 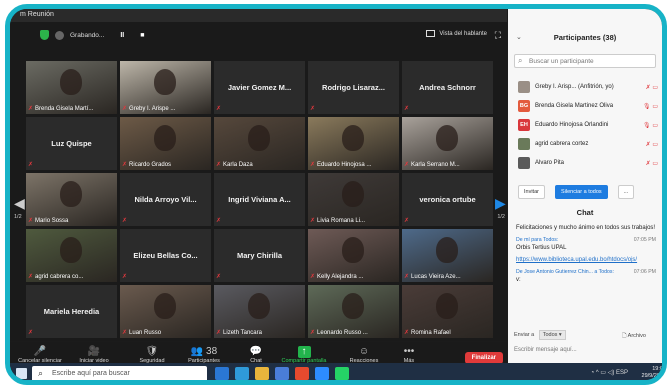 I want to click on toolbar-participantes-button: 👥 38 Participantes, so click(x=204, y=355).